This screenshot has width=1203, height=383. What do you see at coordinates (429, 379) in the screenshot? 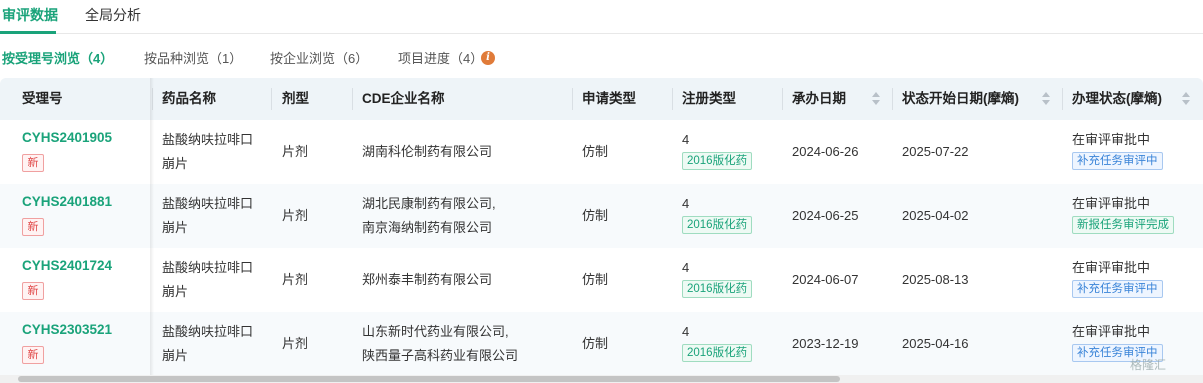
I see `horizontal-scrollbar-thumb` at bounding box center [429, 379].